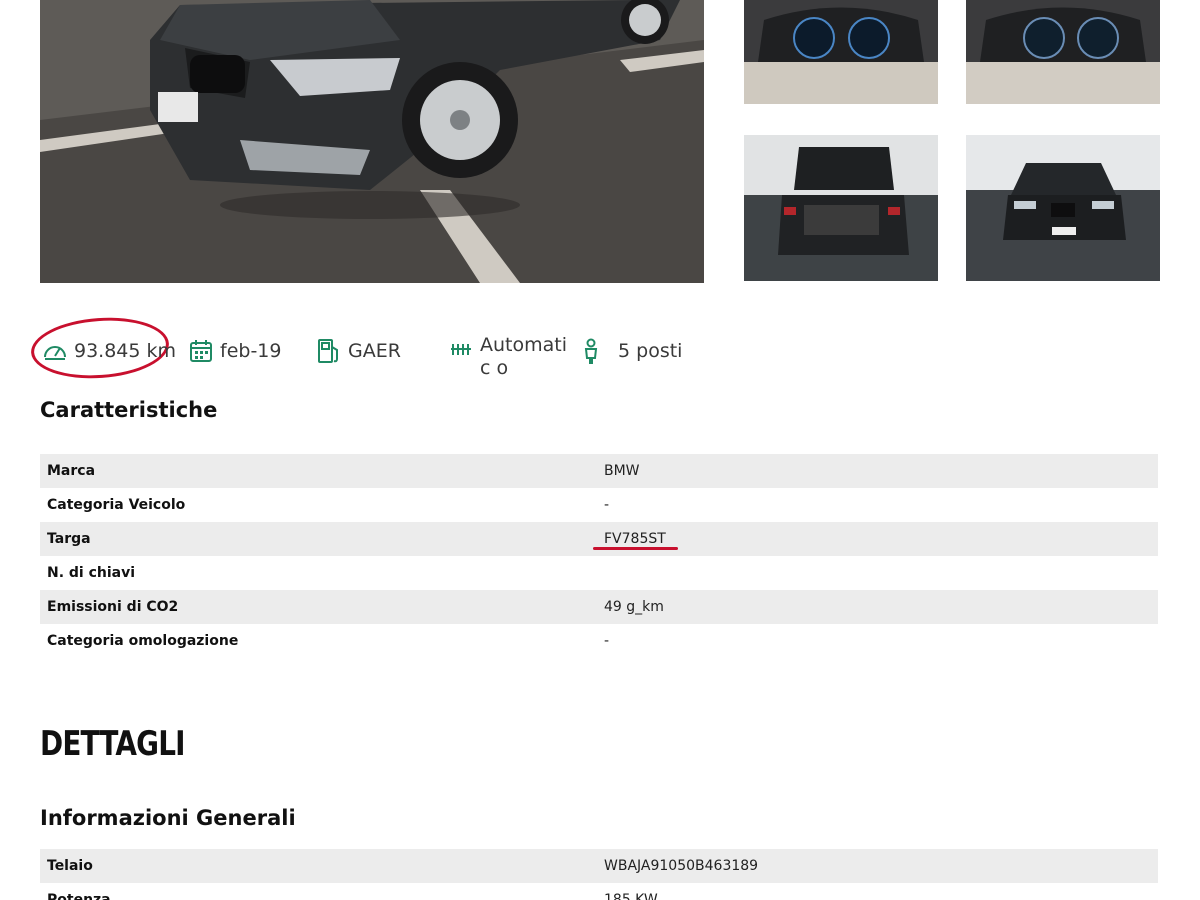 This screenshot has height=900, width=1200. What do you see at coordinates (129, 410) in the screenshot?
I see `characteristics-heading: Caratteristiche` at bounding box center [129, 410].